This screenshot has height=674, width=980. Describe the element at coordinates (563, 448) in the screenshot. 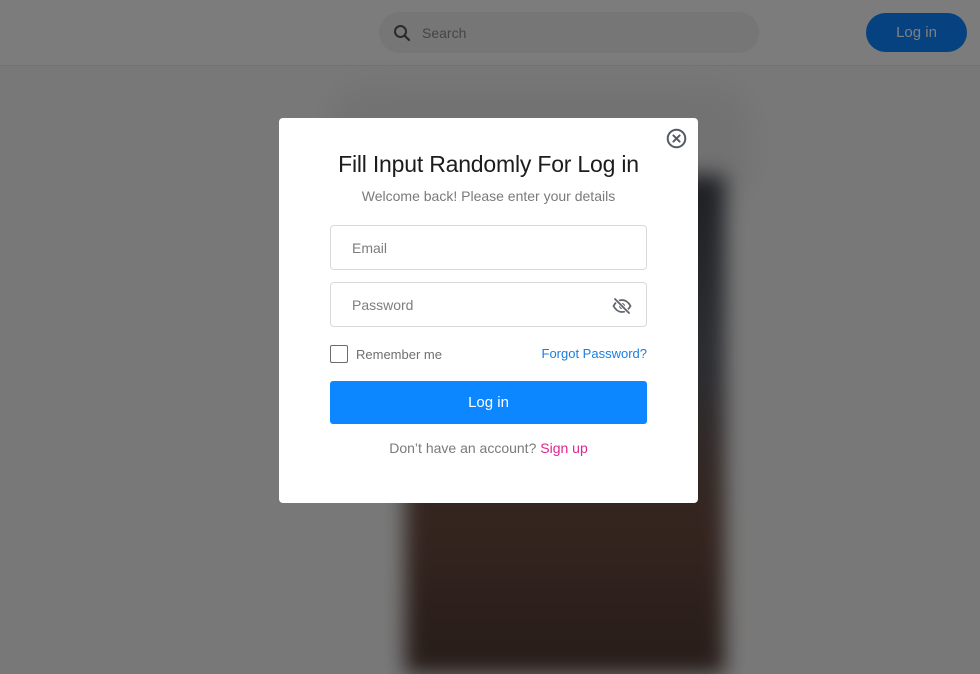

I see `signup-link: Sign up` at that location.